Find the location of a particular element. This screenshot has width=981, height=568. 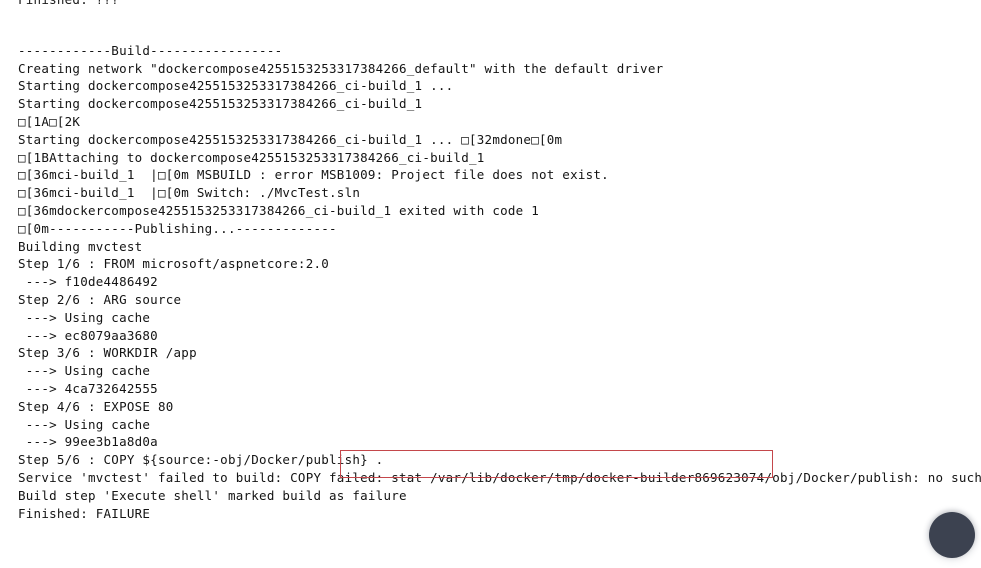

log-line: ---> 4ca732642555 is located at coordinates (88, 388).